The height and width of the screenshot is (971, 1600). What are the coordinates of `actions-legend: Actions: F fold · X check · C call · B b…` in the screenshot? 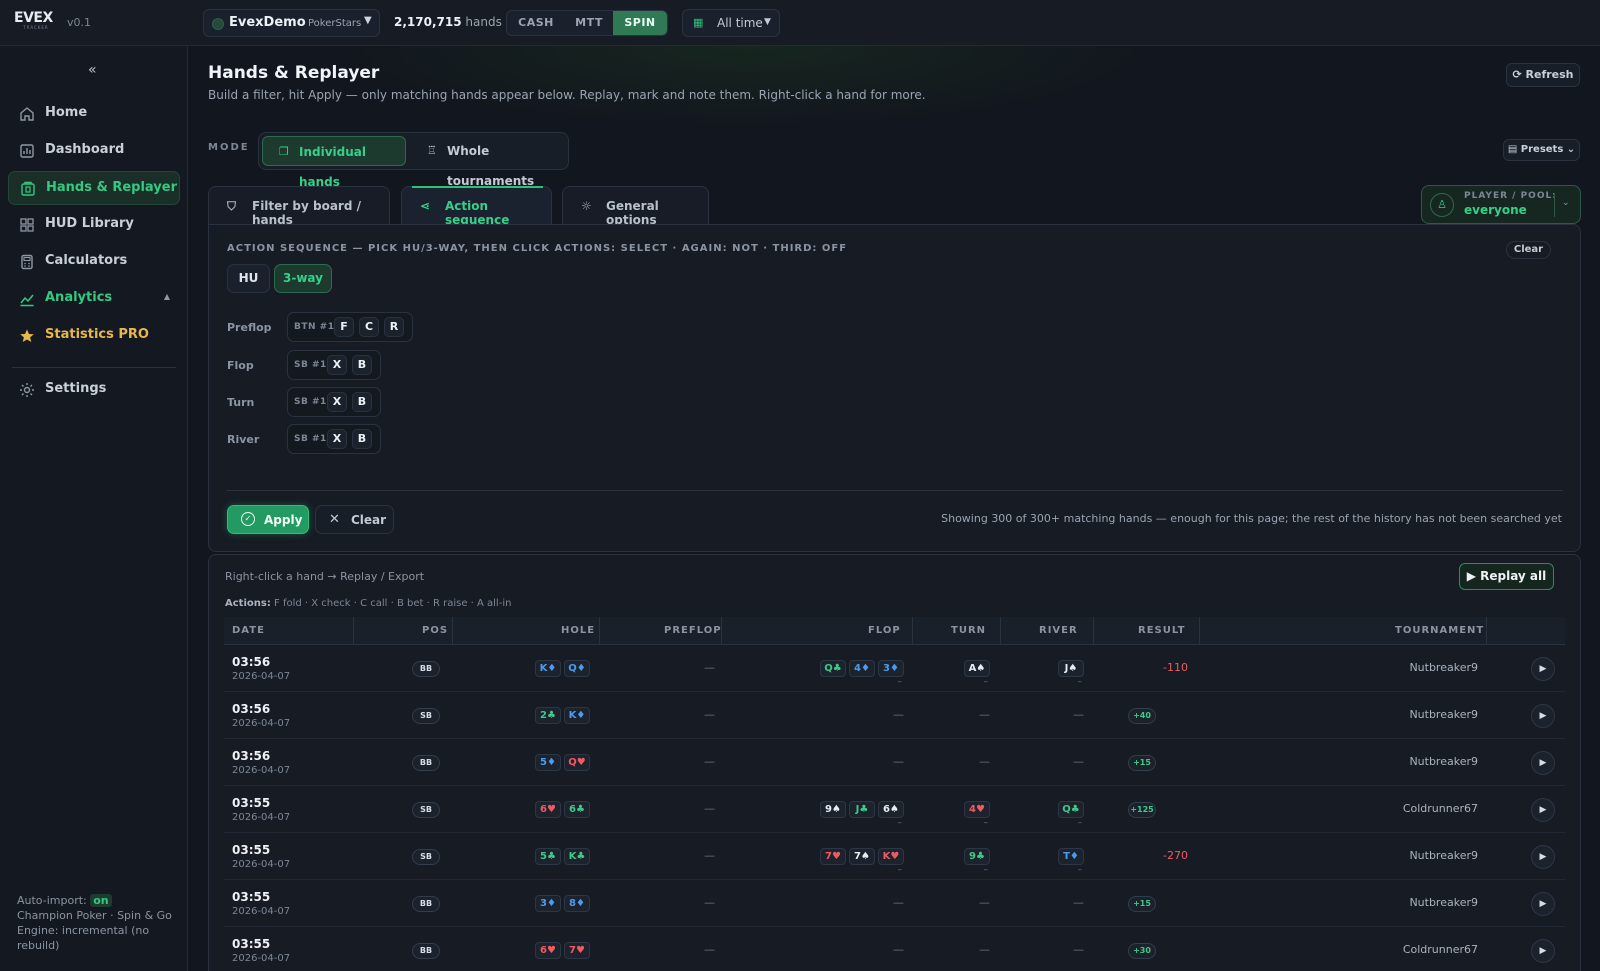 It's located at (368, 603).